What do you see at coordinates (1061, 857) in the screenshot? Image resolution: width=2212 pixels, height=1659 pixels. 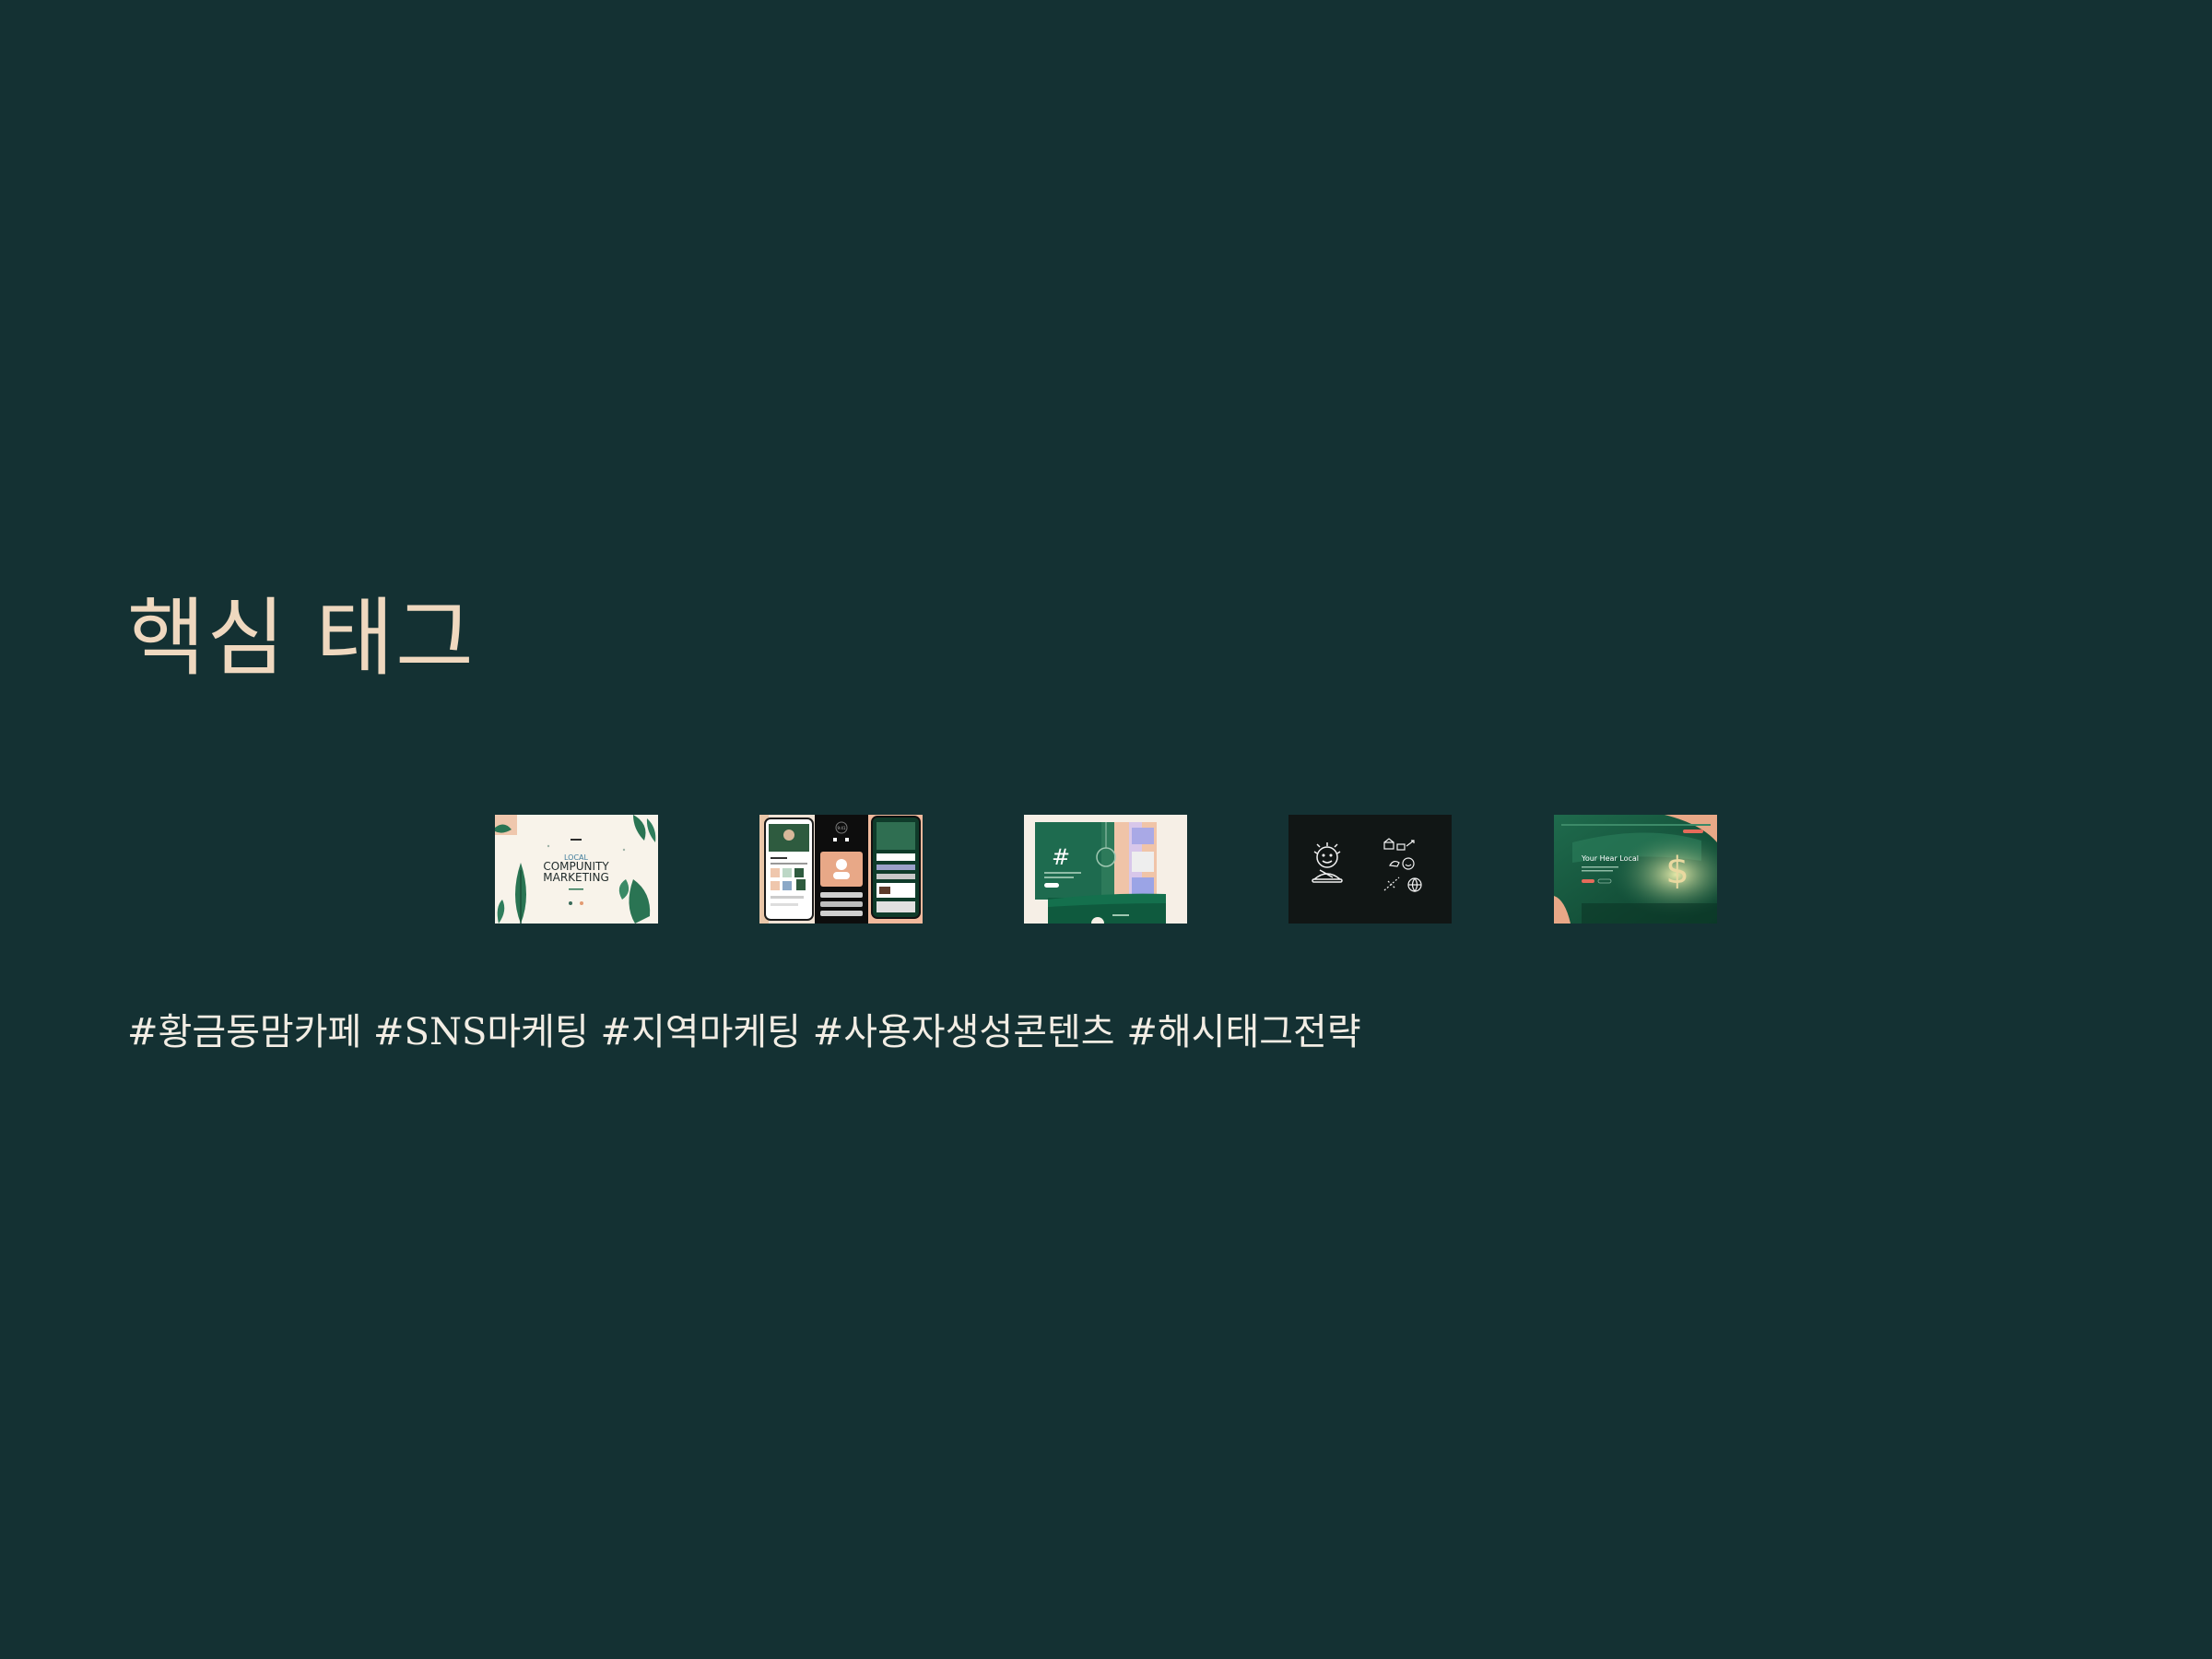 I see `thumb3-hash: #` at bounding box center [1061, 857].